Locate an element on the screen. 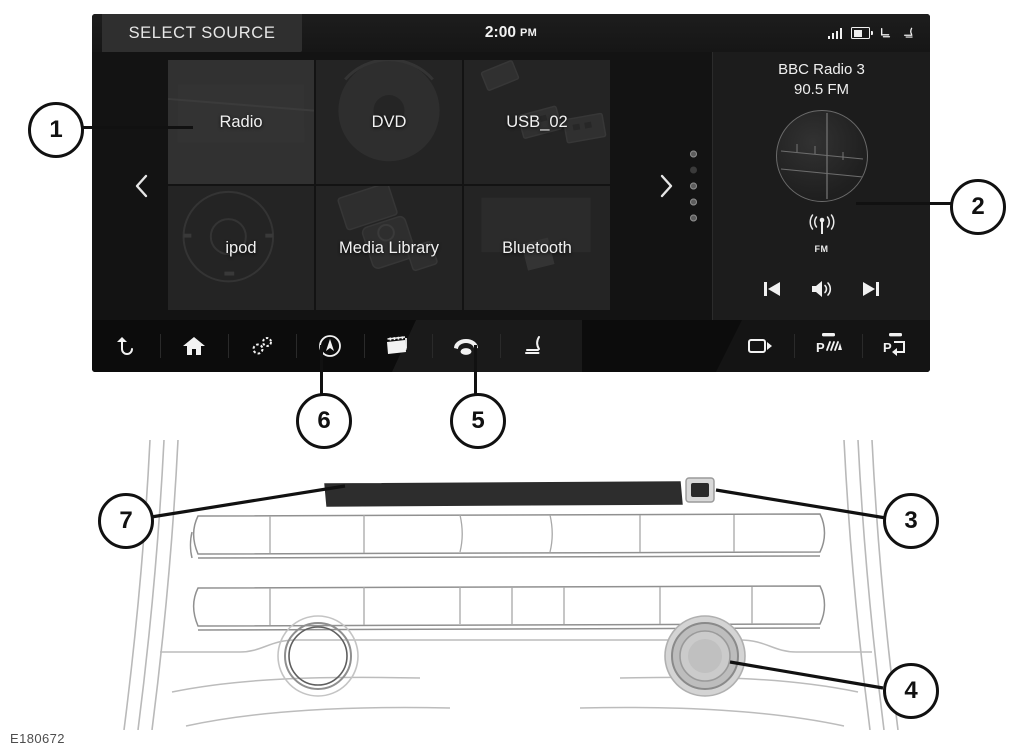 This screenshot has height=755, width=1024. source-tile-usb: USB_02 is located at coordinates (537, 122).